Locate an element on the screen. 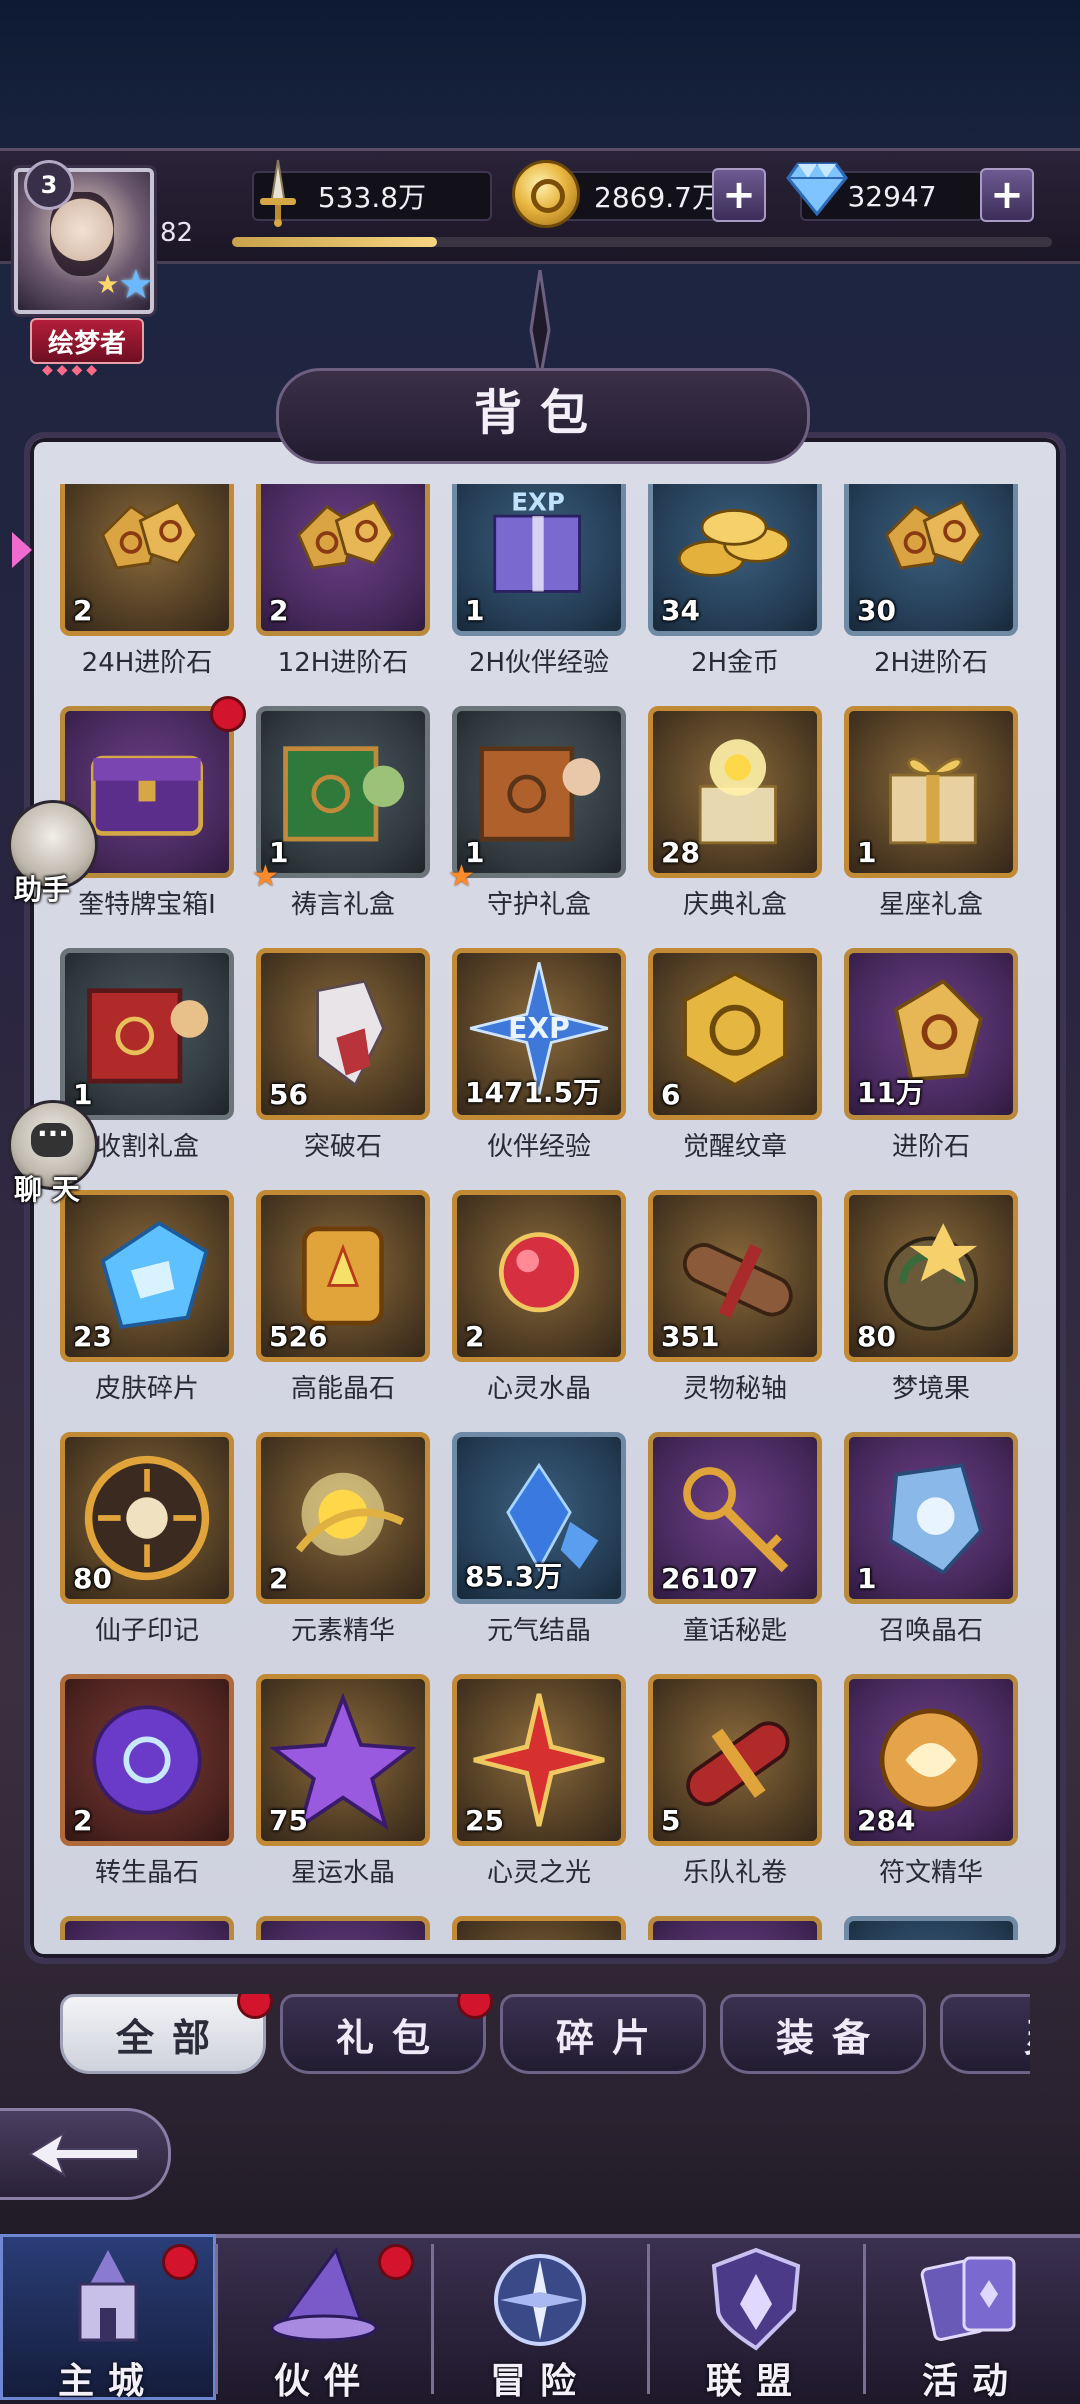 This screenshot has height=2404, width=1080. inventory-item: EXP 1471.5万 伙伴经验 is located at coordinates (539, 1055).